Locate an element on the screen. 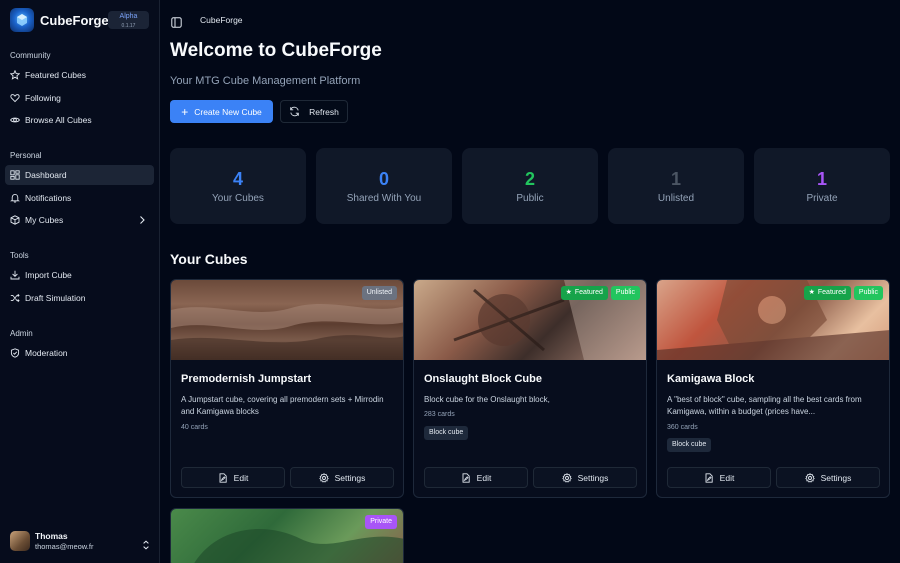  page-subtitle: Your MTG Cube Management Platform is located at coordinates (265, 81).